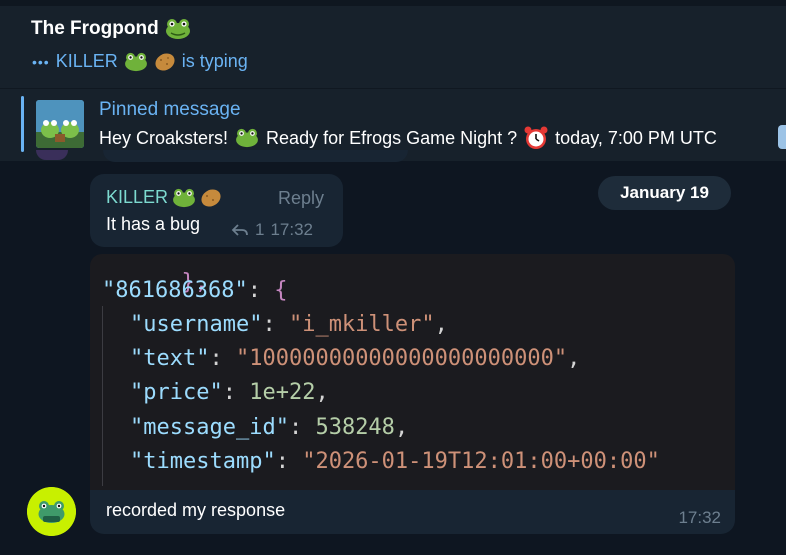  I want to click on message-meta: 1 17:32, so click(272, 230).